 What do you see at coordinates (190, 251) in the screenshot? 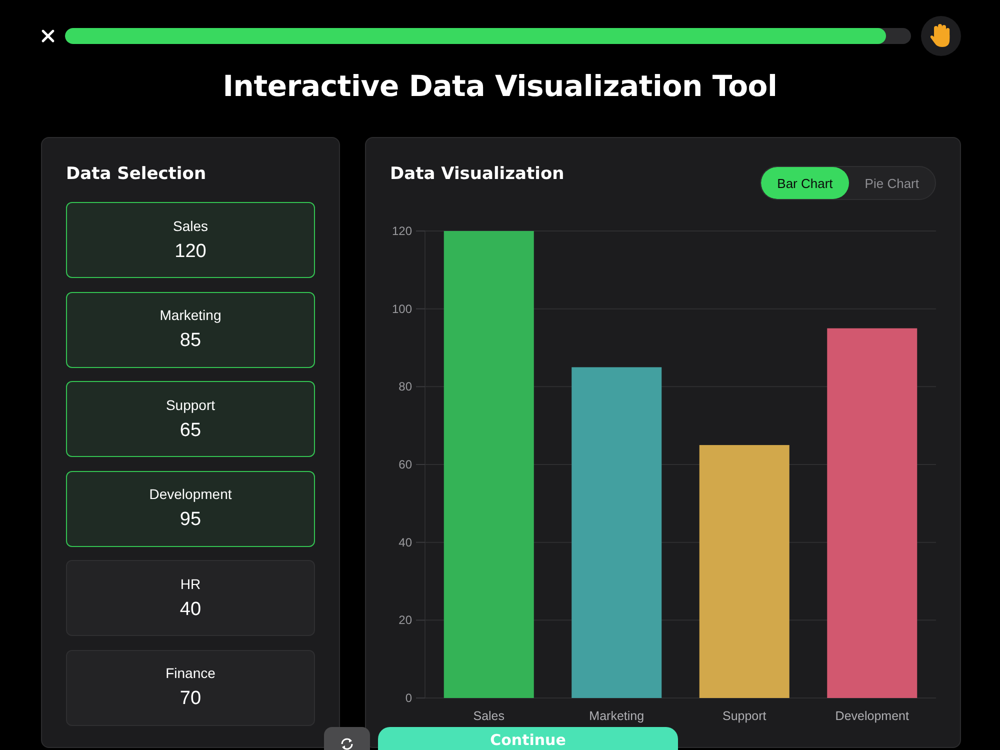
I see `card-value: 120` at bounding box center [190, 251].